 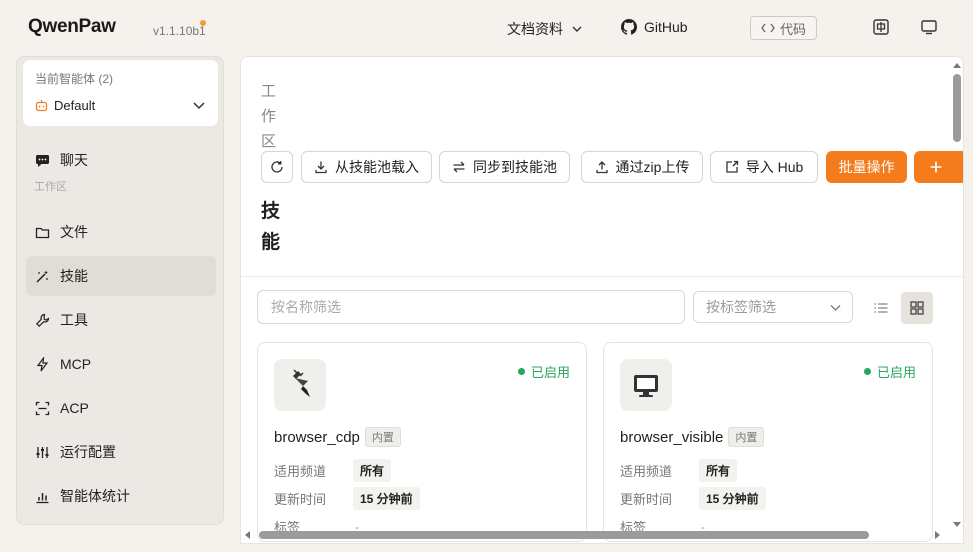 I want to click on sidebar-item-mcp: MCP, so click(x=121, y=364).